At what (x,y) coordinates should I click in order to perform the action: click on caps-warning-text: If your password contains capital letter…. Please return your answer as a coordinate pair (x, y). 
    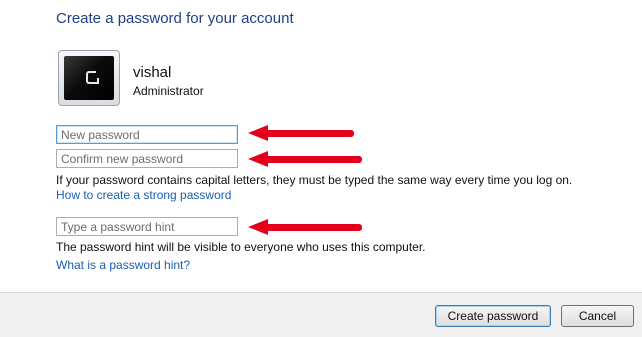
    Looking at the image, I should click on (314, 180).